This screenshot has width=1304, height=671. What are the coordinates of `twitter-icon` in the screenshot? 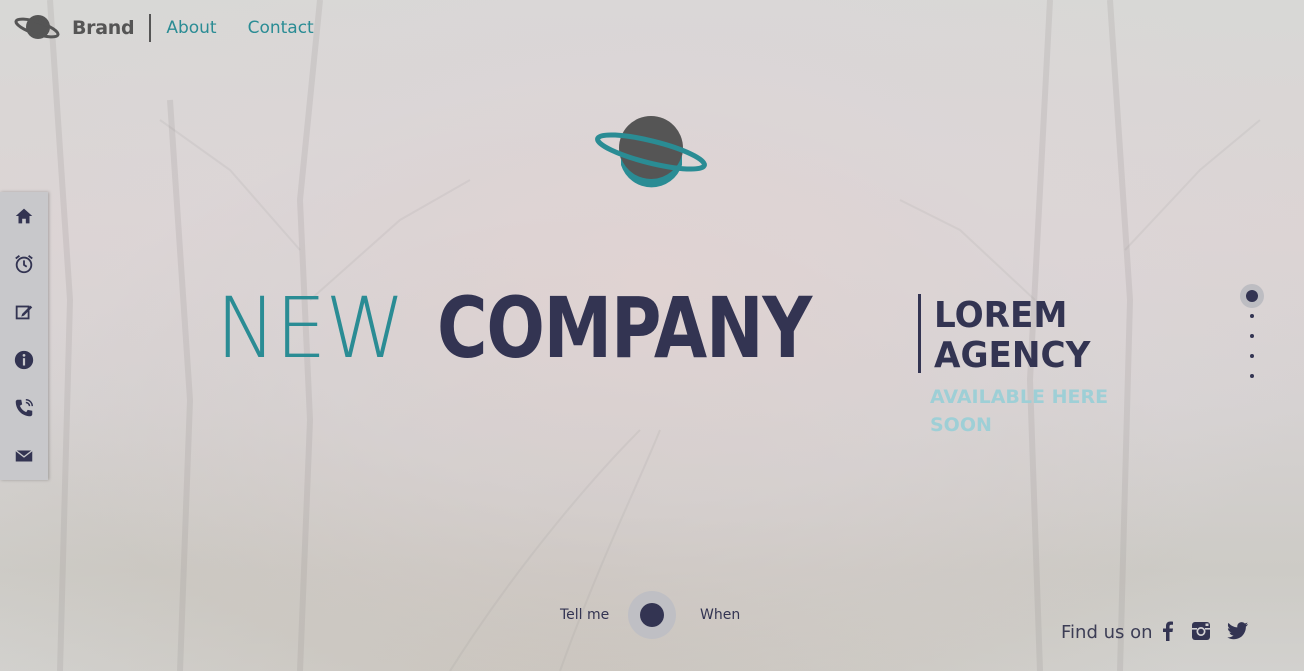 It's located at (1238, 631).